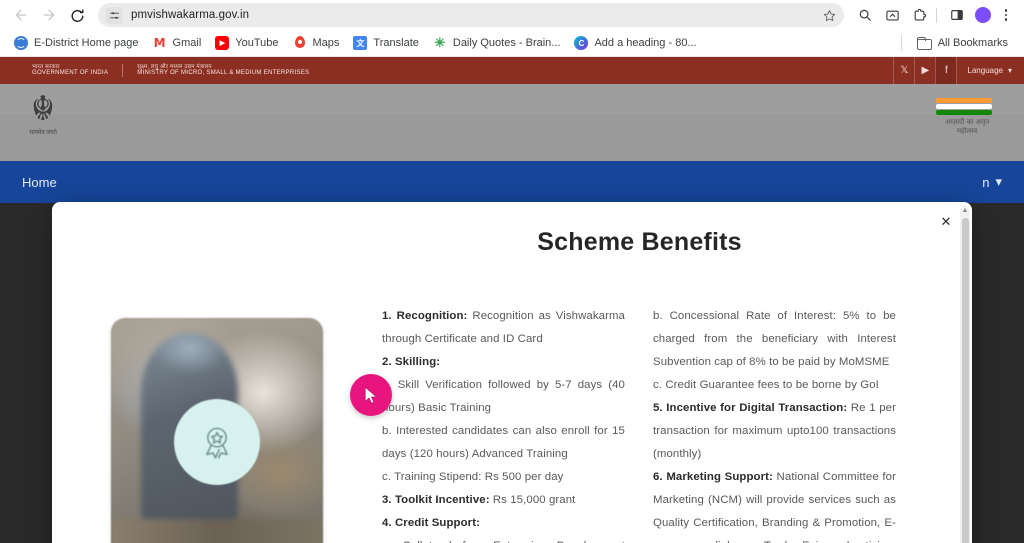 The image size is (1024, 543). Describe the element at coordinates (964, 106) in the screenshot. I see `flag-white-bar` at that location.